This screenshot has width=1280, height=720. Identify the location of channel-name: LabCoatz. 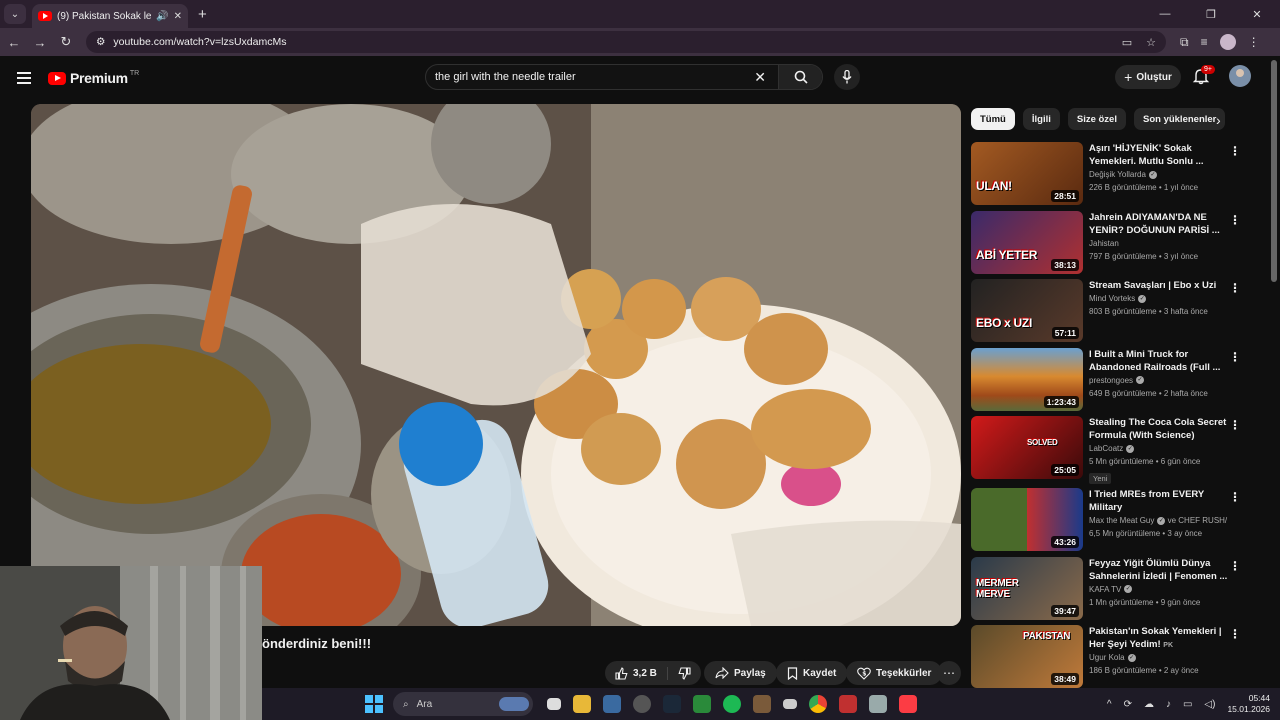
(1106, 448).